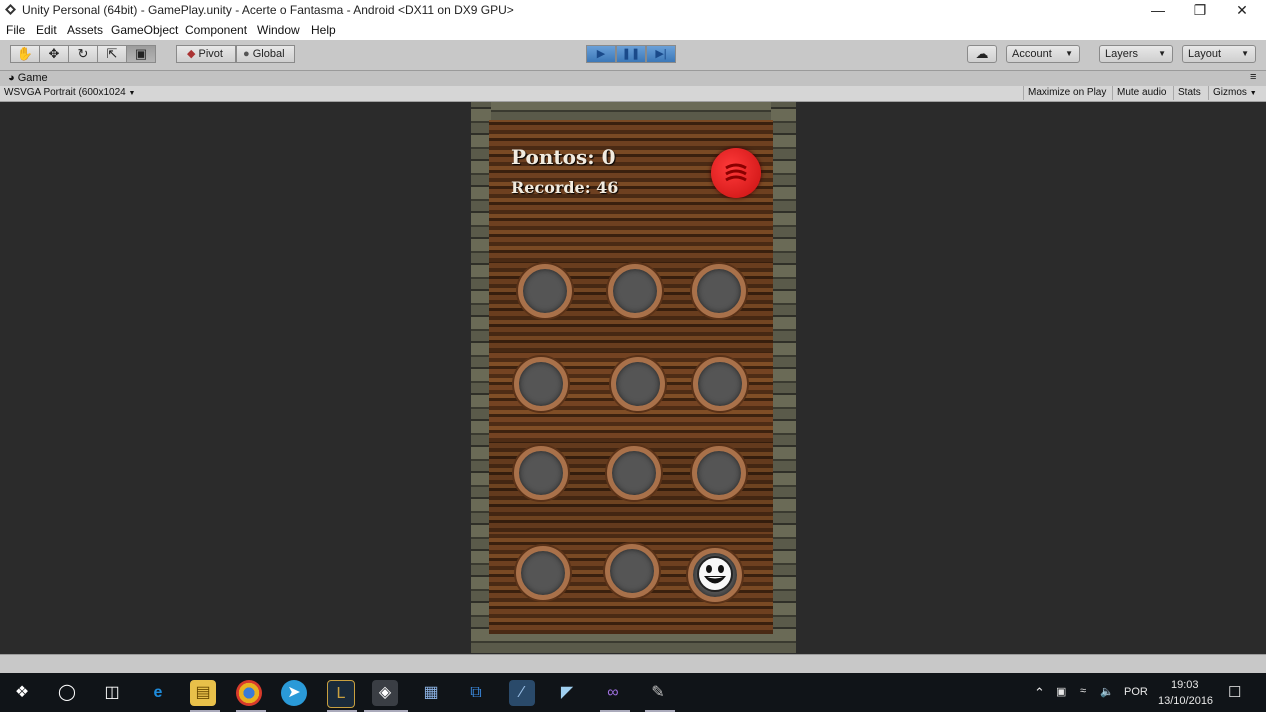  What do you see at coordinates (1189, 93) in the screenshot?
I see `stats-toggle: Stats` at bounding box center [1189, 93].